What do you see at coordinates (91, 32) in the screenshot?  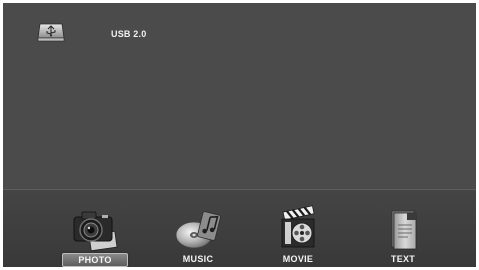 I see `usb-device-entry: USB 2.0` at bounding box center [91, 32].